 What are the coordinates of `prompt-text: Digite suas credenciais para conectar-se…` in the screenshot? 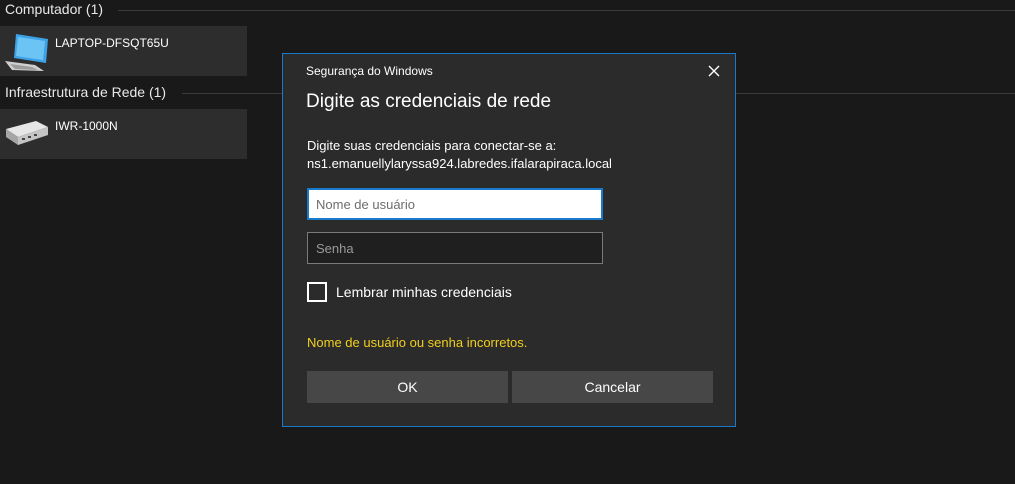 It's located at (432, 145).